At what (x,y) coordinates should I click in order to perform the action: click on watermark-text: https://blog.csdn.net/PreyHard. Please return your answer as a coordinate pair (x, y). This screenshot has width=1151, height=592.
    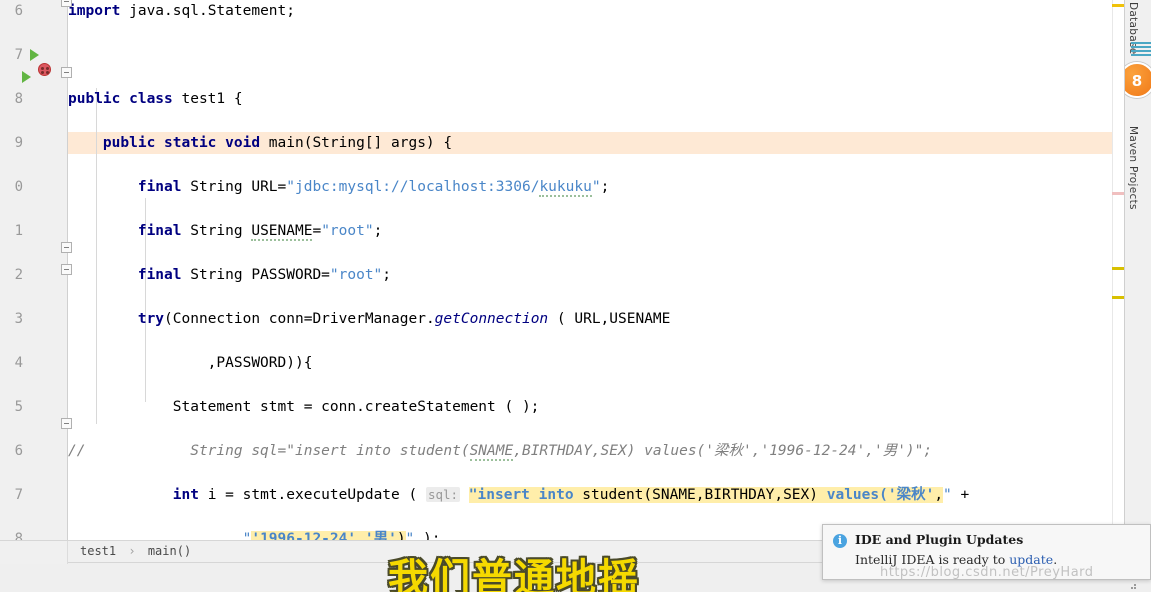
    Looking at the image, I should click on (987, 572).